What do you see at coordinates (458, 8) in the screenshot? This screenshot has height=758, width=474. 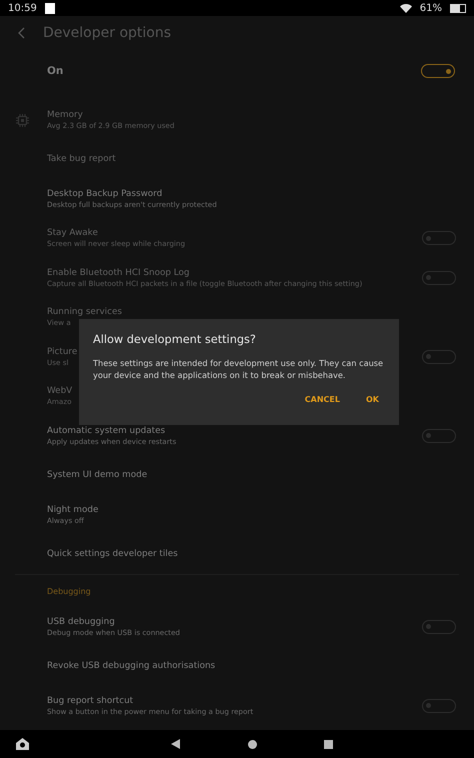 I see `battery-icon` at bounding box center [458, 8].